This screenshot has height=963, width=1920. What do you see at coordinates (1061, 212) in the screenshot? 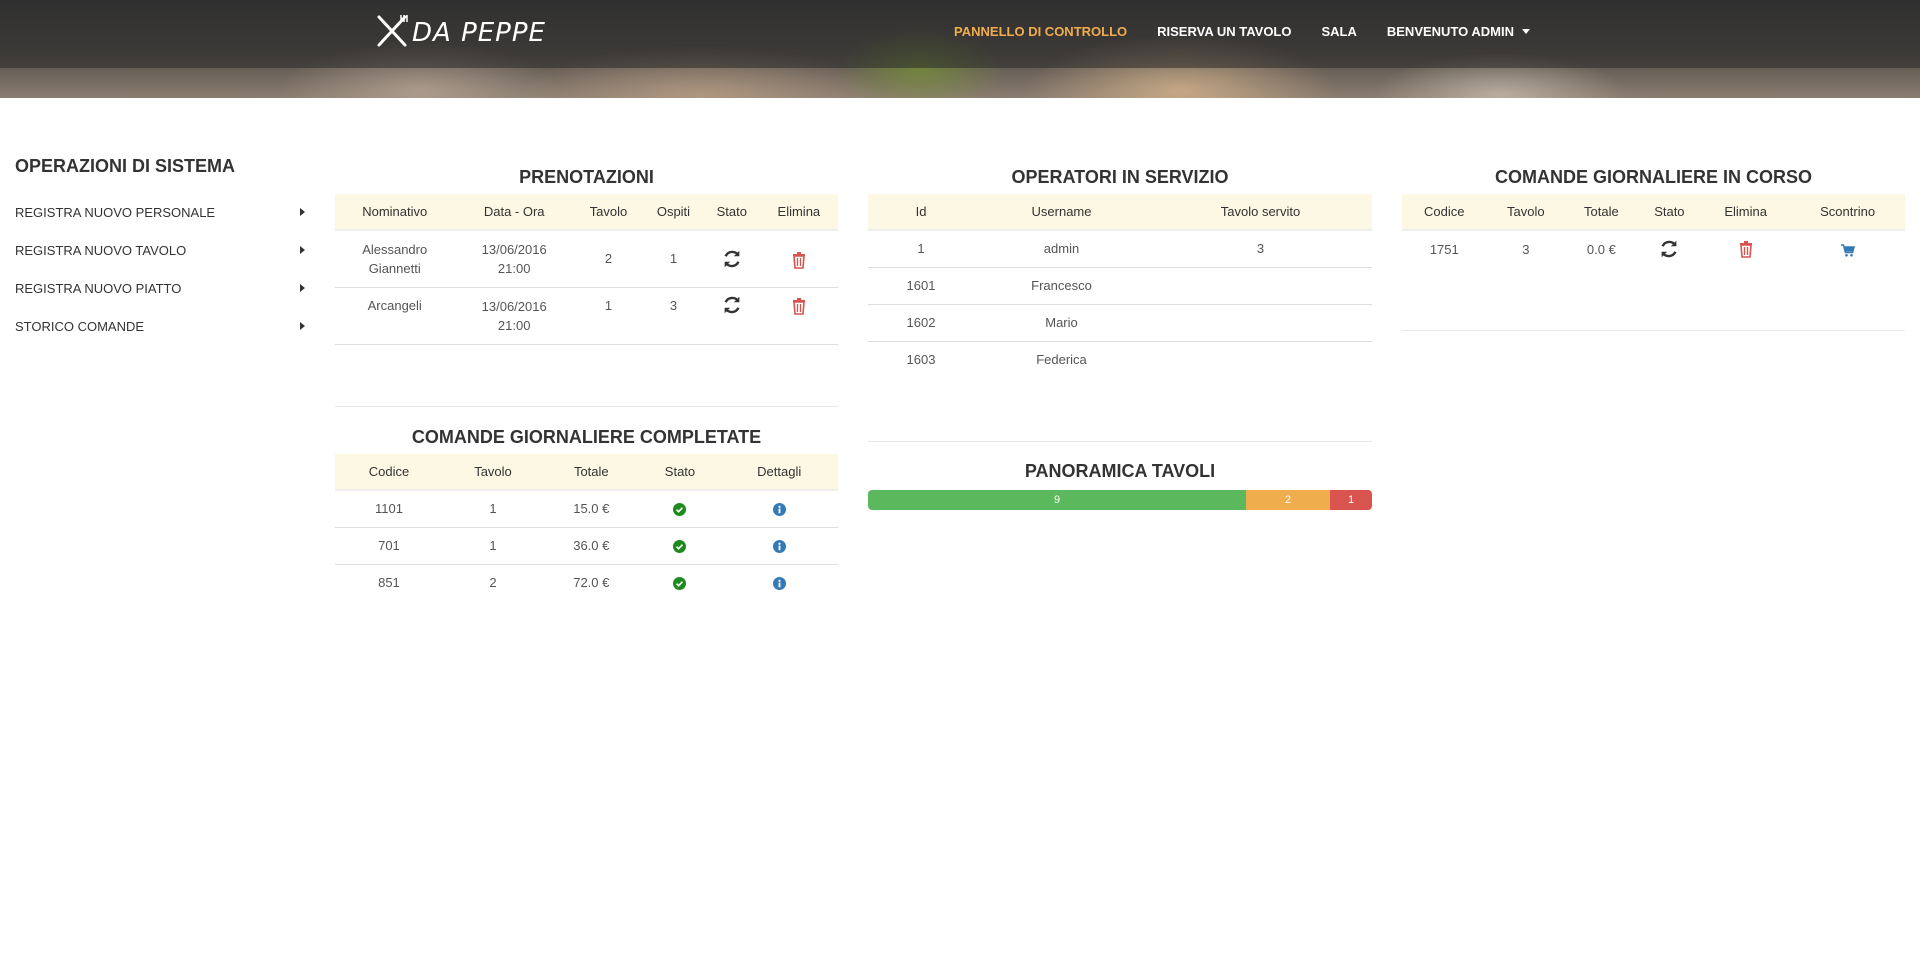
I see `column-header: Username` at bounding box center [1061, 212].